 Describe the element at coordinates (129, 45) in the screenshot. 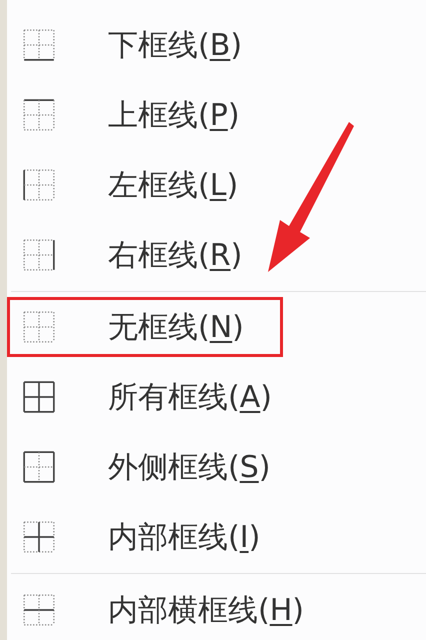

I see `menu-item: 下框线(B)` at that location.